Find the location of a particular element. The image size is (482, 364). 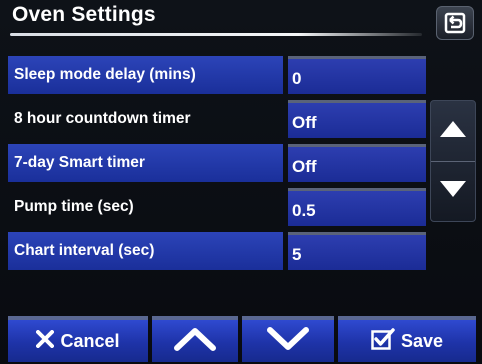

scroll-down-button is located at coordinates (453, 191).